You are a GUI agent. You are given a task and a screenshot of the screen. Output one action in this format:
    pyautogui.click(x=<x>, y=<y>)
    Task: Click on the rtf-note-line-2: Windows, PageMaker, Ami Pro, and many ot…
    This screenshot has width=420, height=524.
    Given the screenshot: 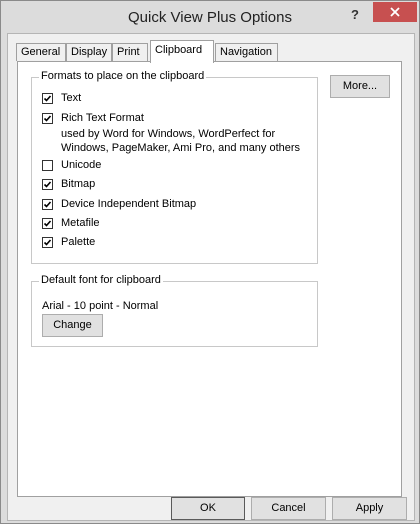 What is the action you would take?
    pyautogui.click(x=181, y=148)
    